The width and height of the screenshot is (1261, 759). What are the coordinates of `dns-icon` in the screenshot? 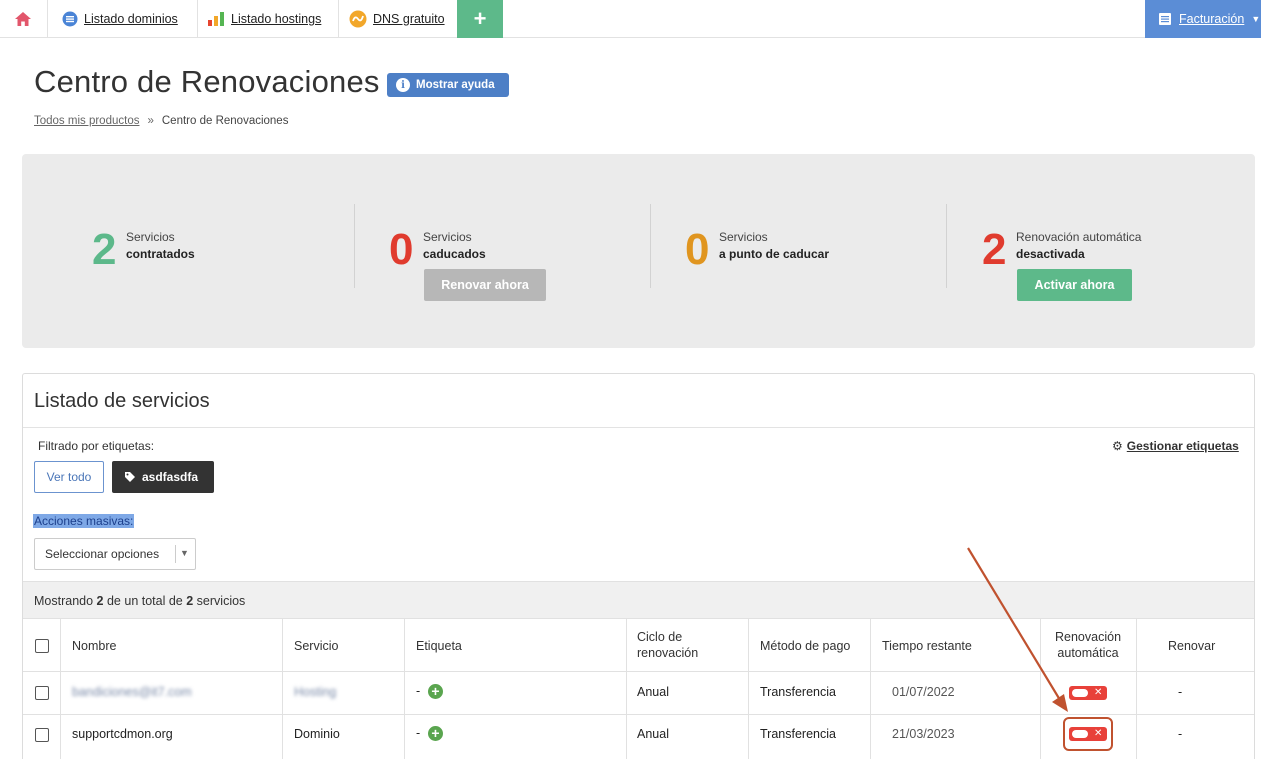 It's located at (358, 19).